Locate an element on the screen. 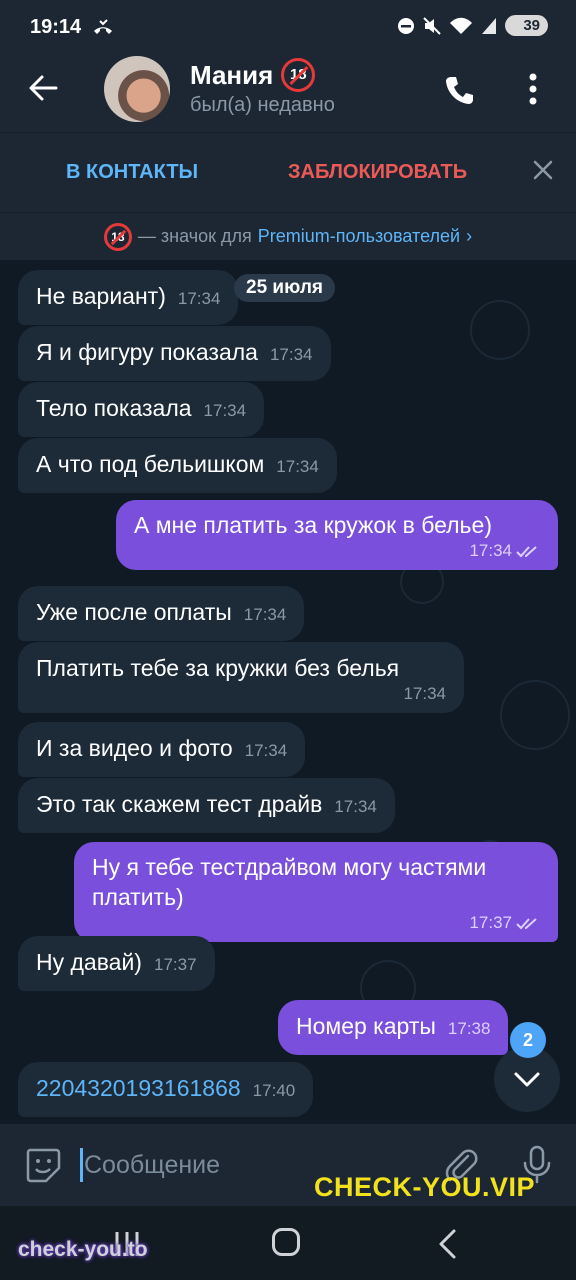 This screenshot has width=576, height=1280. add-contact-button: В КОНТАКТЫ is located at coordinates (132, 172).